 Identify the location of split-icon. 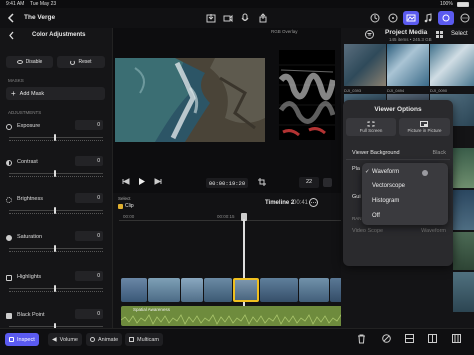
(432, 338).